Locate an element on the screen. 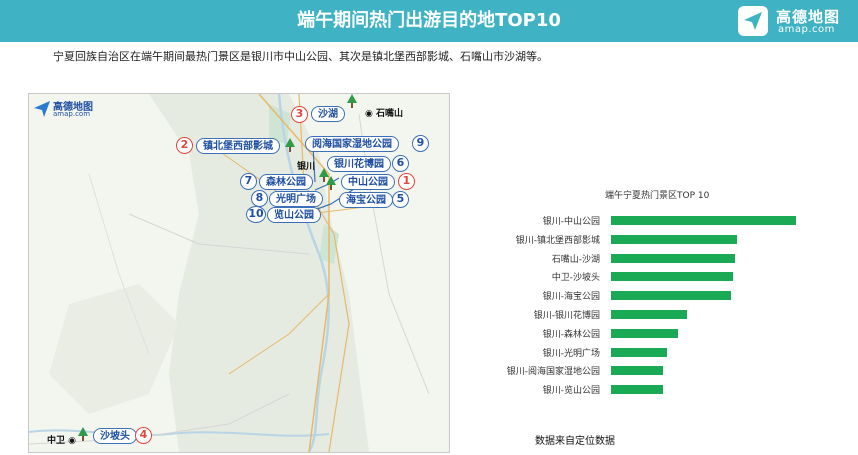 Image resolution: width=858 pixels, height=455 pixels. map-logo-en: amap.com is located at coordinates (72, 114).